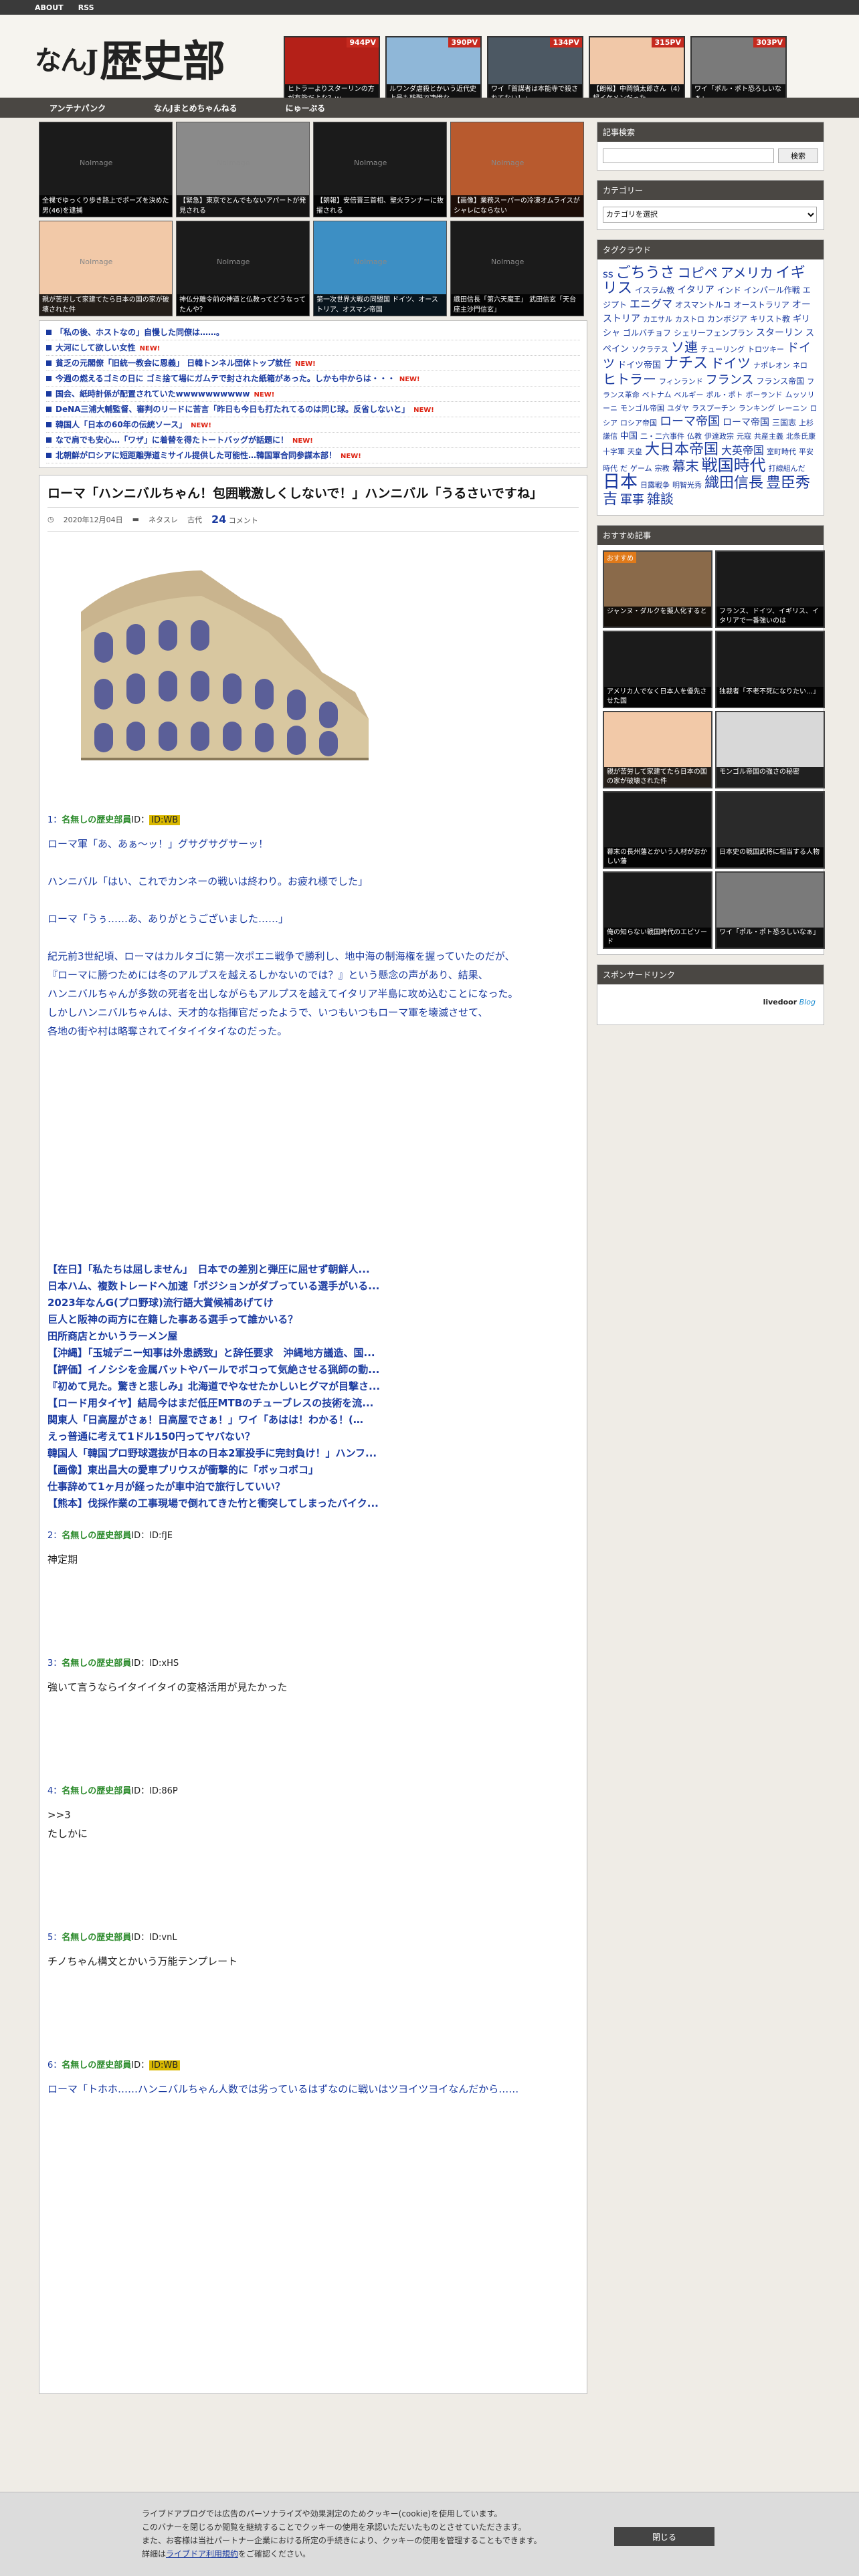 The height and width of the screenshot is (2576, 859). Describe the element at coordinates (218, 519) in the screenshot. I see `comment-count: 24` at that location.